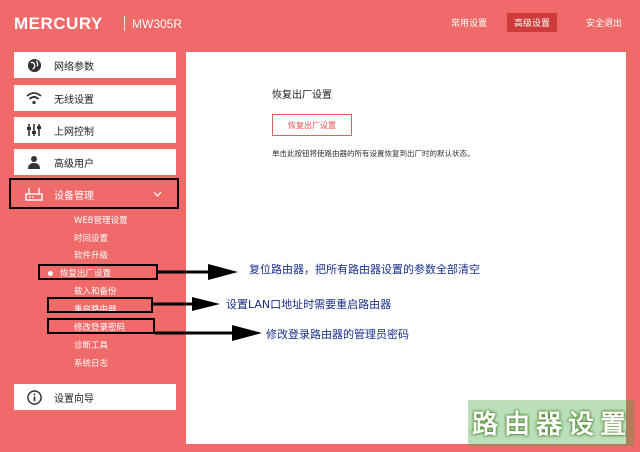 The height and width of the screenshot is (452, 640). What do you see at coordinates (337, 334) in the screenshot?
I see `annotation-change-password: 修改登录路由器的管理员密码` at bounding box center [337, 334].